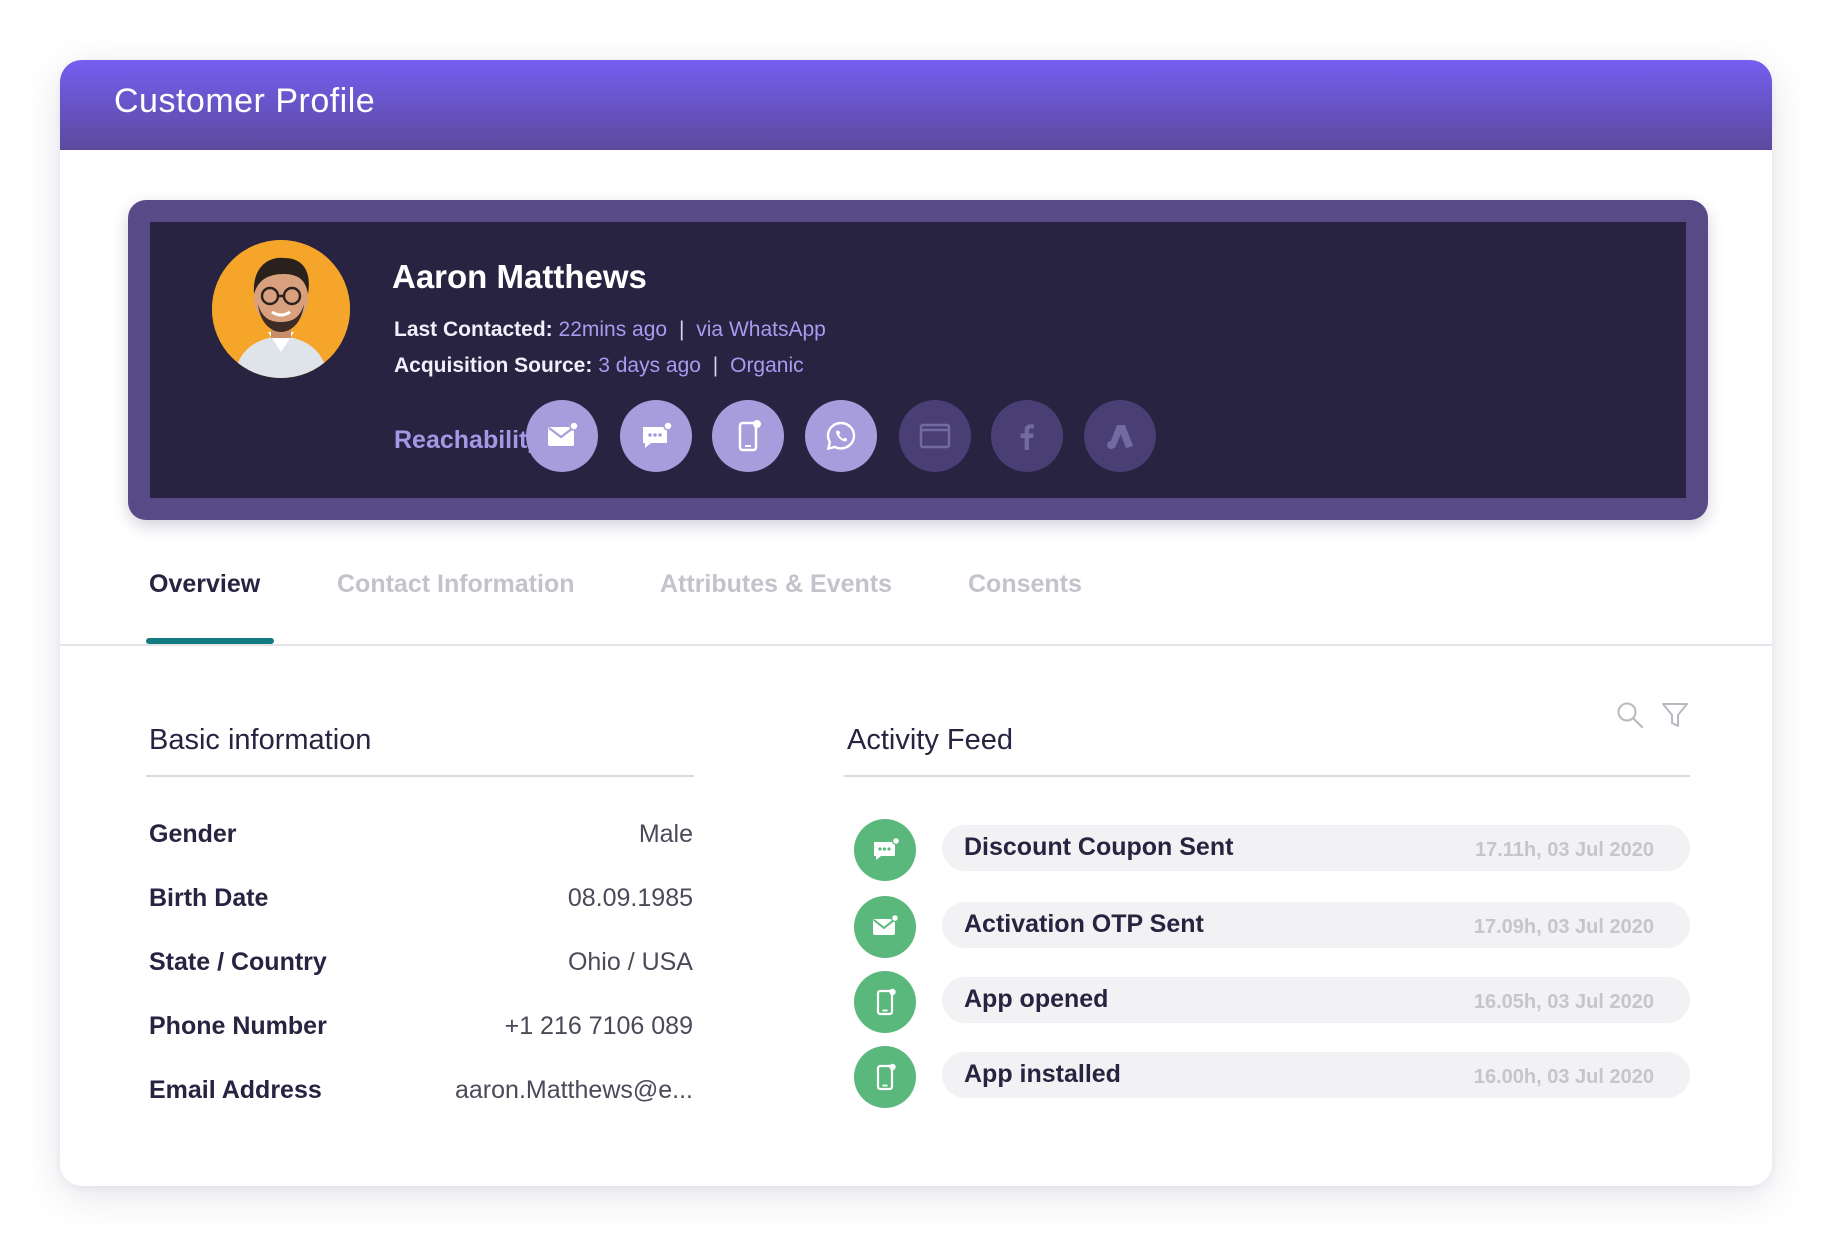 Image resolution: width=1832 pixels, height=1242 pixels. I want to click on tab-consents: Consents, so click(1025, 584).